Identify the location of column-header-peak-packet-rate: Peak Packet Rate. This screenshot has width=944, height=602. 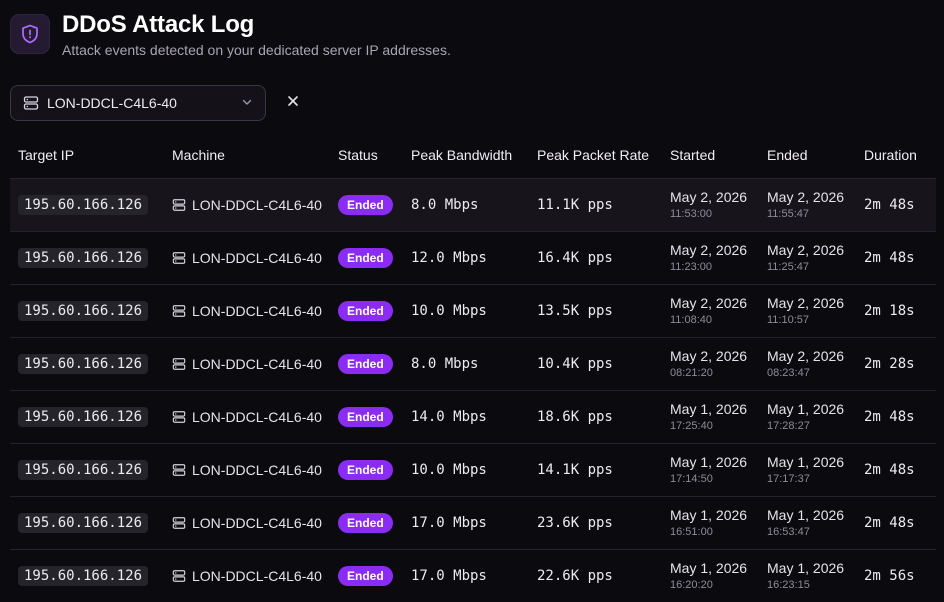
(595, 155).